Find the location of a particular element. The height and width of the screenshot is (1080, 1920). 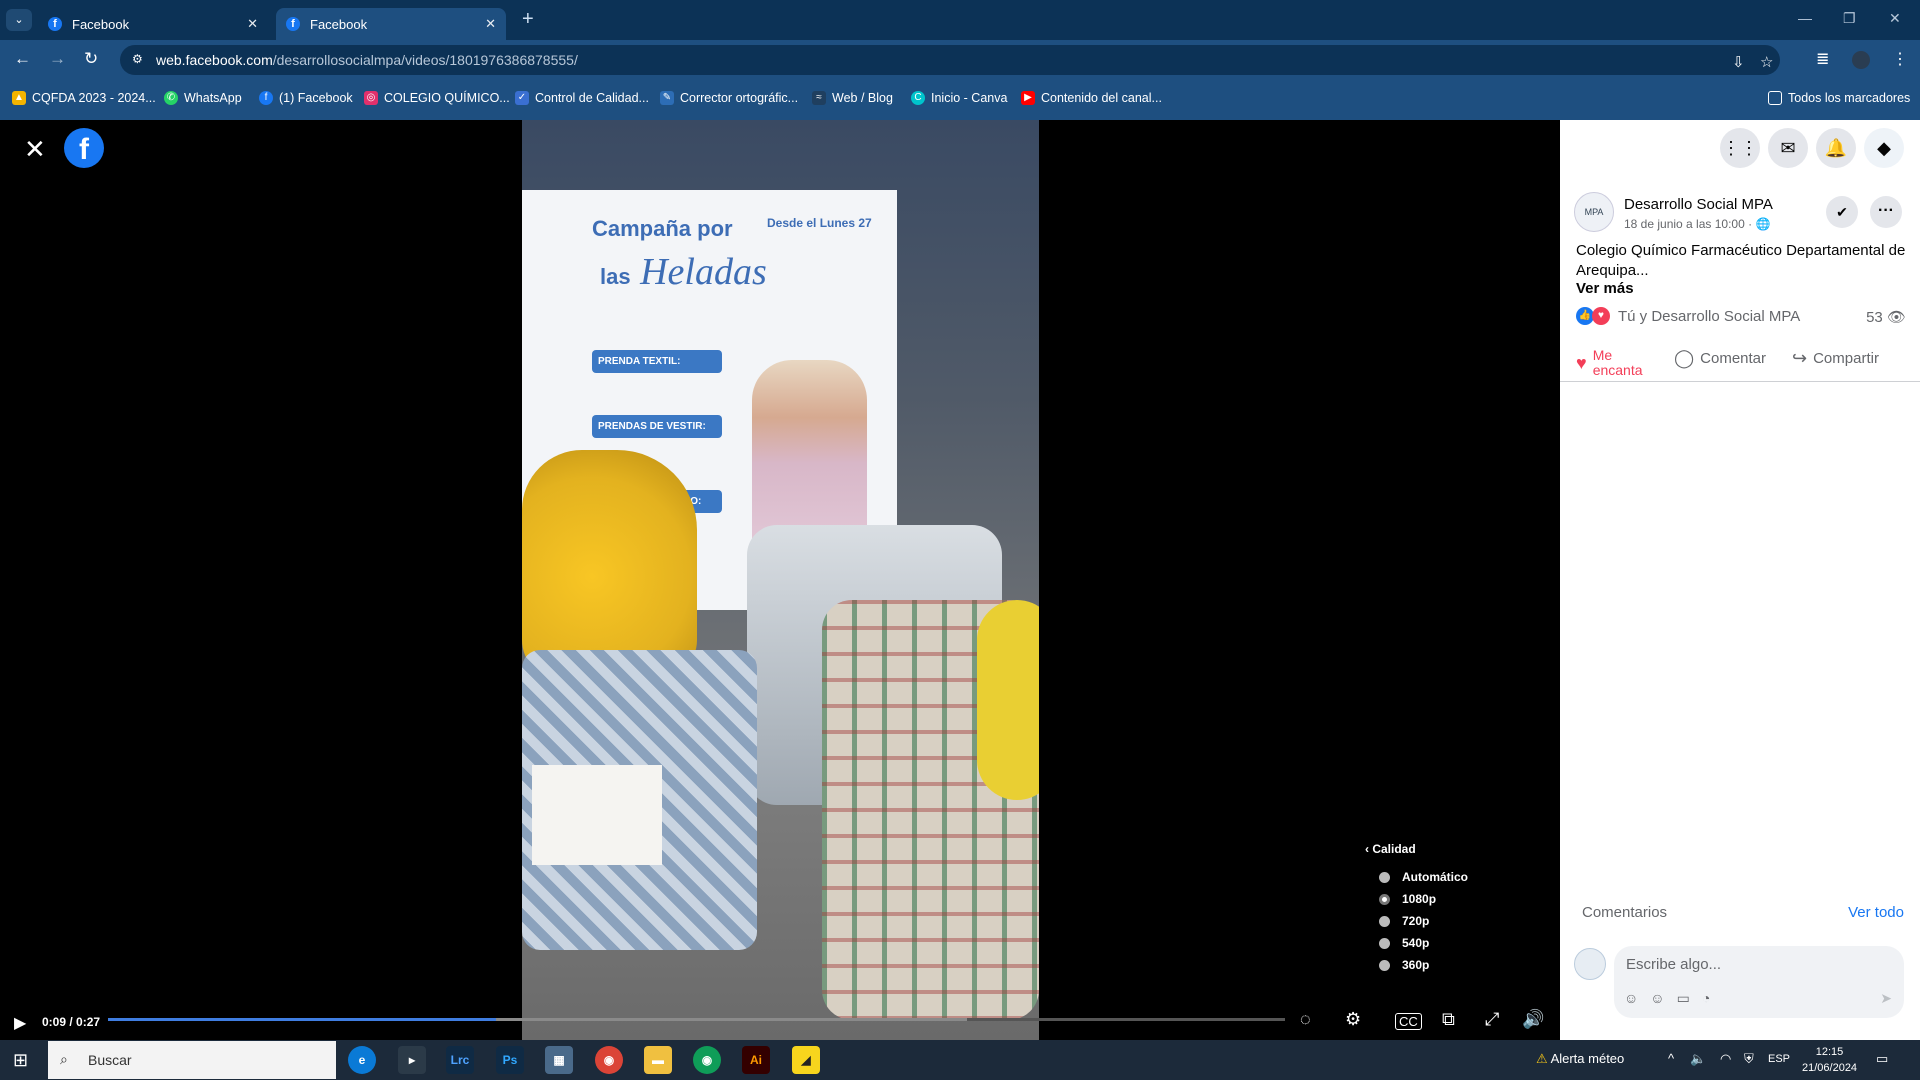

quality-option-1080p: 1080p is located at coordinates (1416, 899).